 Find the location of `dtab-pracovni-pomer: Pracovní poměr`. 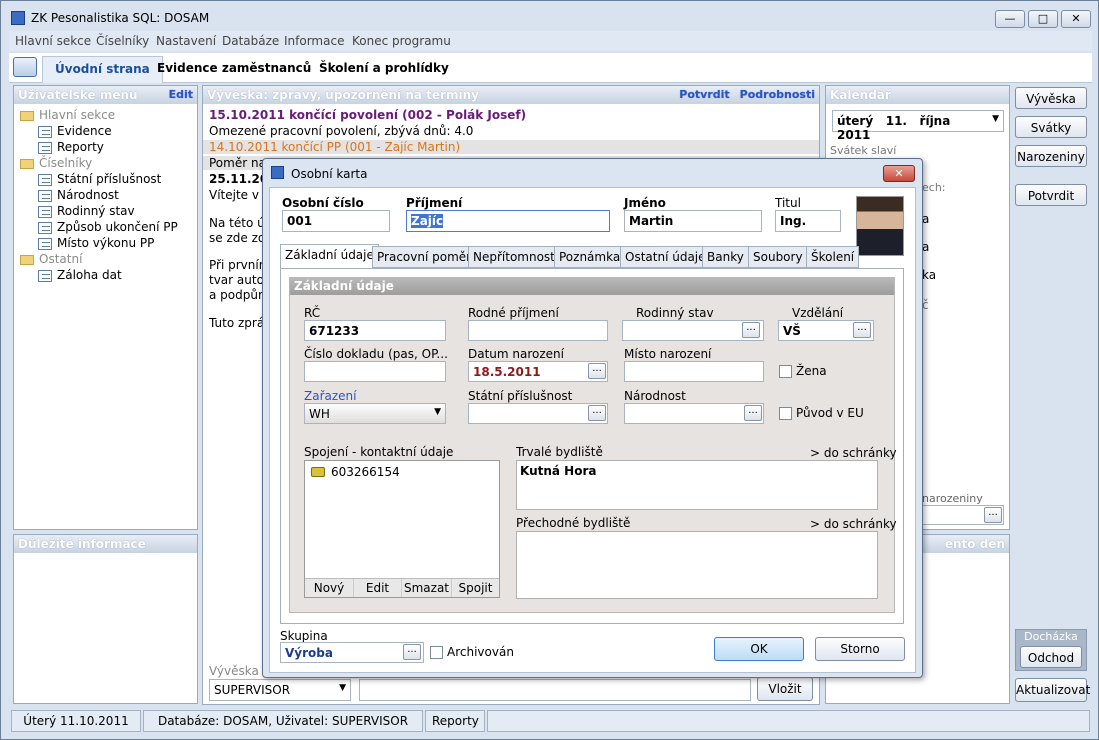

dtab-pracovni-pomer: Pracovní poměr is located at coordinates (424, 257).